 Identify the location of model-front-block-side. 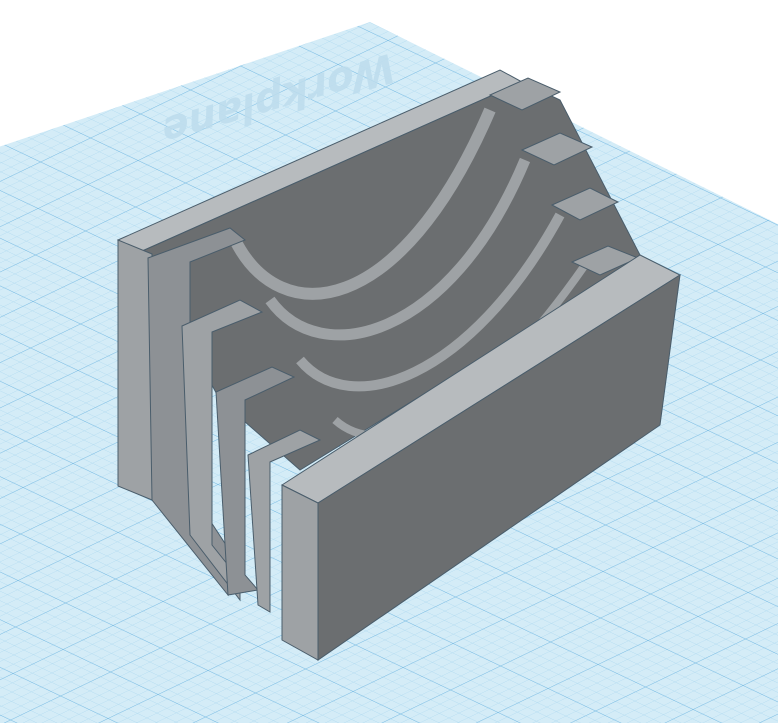
(300, 572).